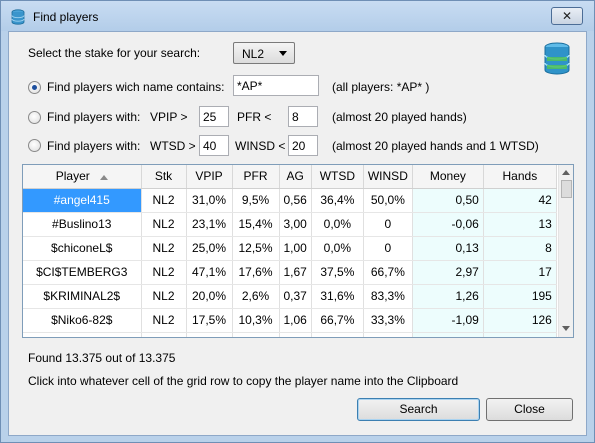  Describe the element at coordinates (214, 145) in the screenshot. I see `wtsd-input: 40` at that location.